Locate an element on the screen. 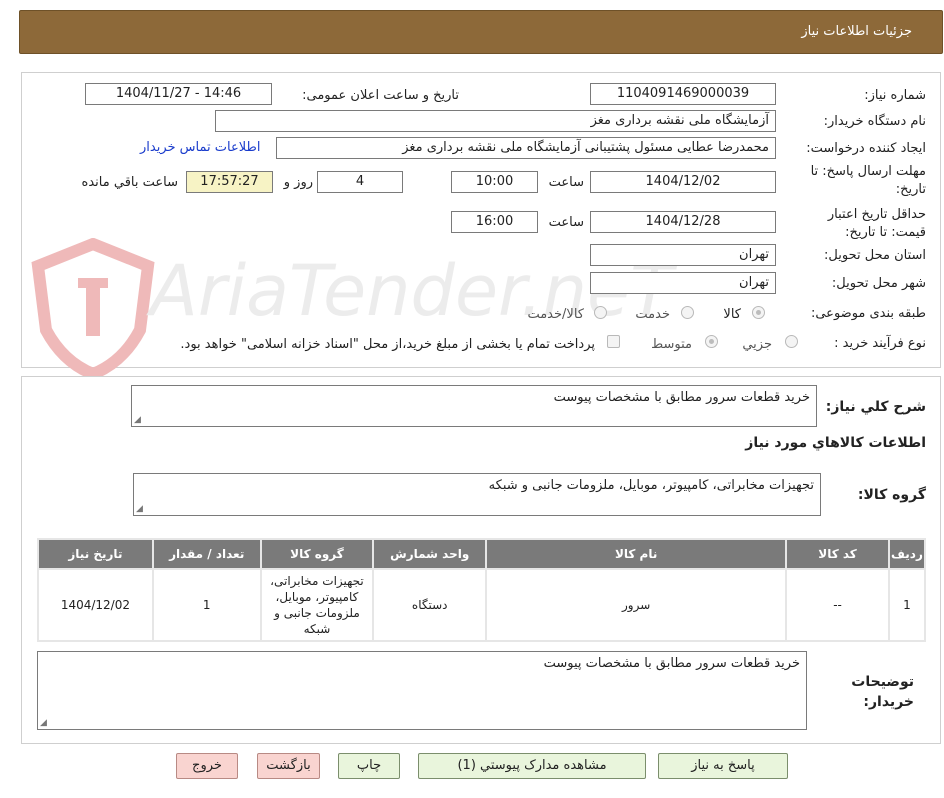 This screenshot has width=944, height=798. remaining-label: ساعت باقي مانده is located at coordinates (129, 182).